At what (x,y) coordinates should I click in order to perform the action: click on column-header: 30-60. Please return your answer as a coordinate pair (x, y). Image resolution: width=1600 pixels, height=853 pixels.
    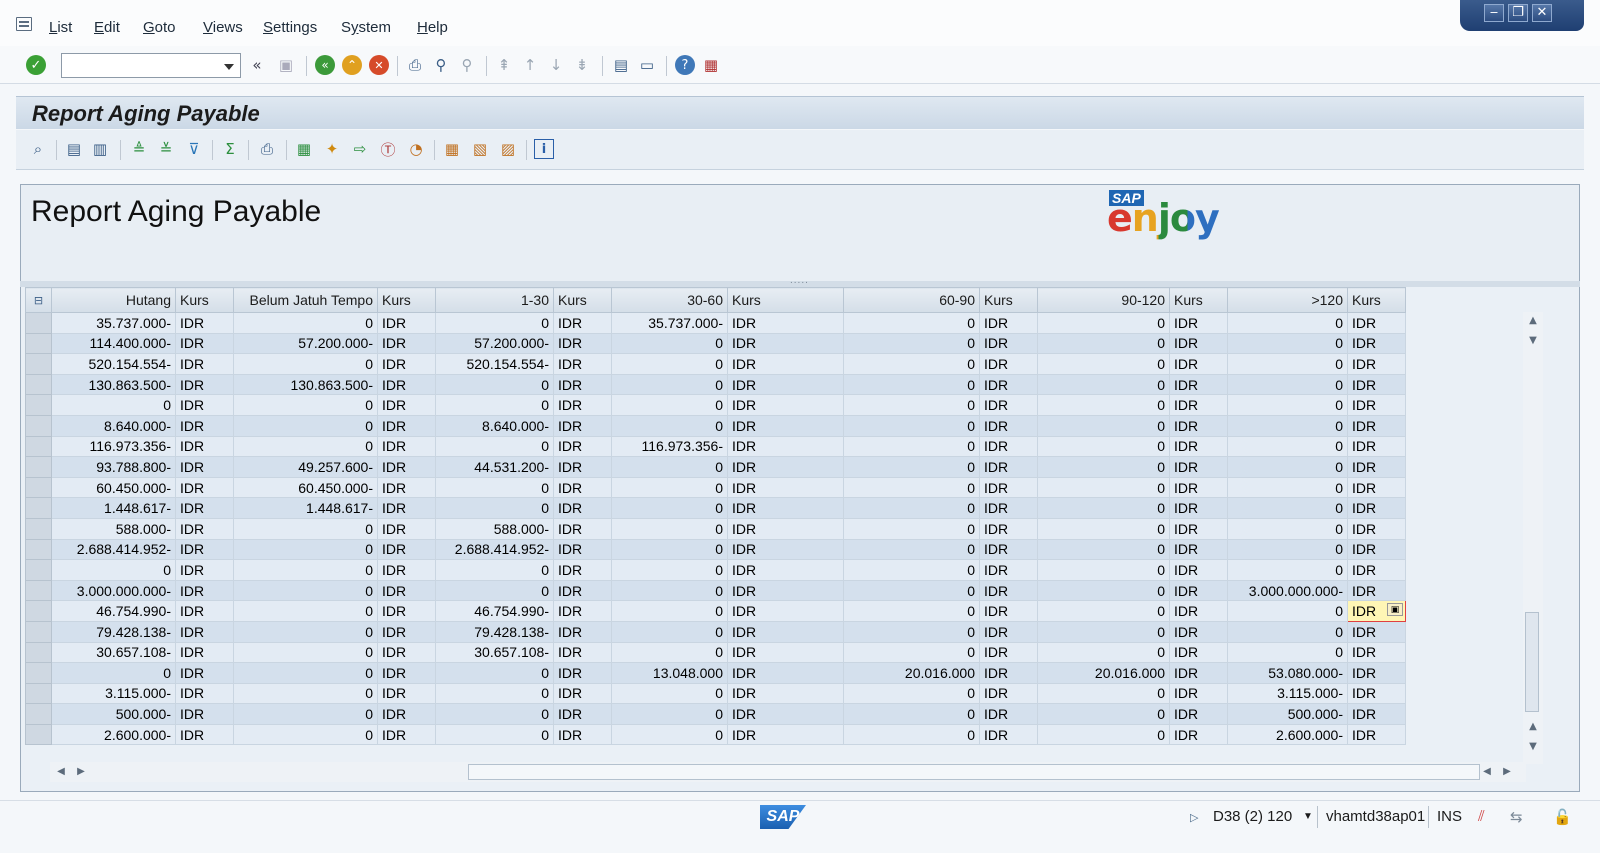
    Looking at the image, I should click on (669, 300).